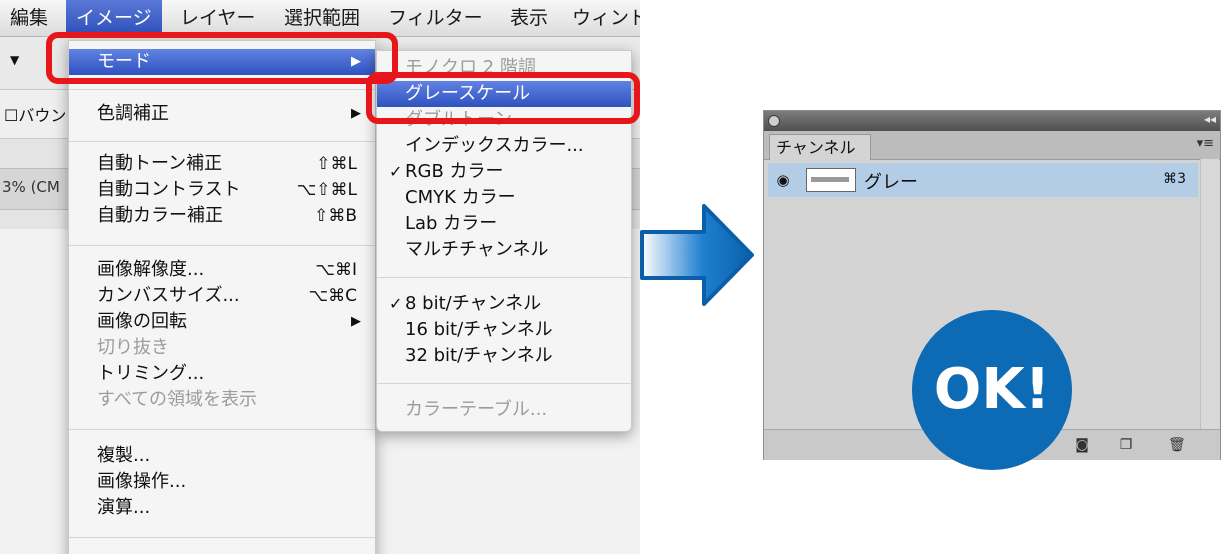 The width and height of the screenshot is (1222, 554). I want to click on menu-item-canvas-size: カンバスサイズ... ⌥⌘C, so click(222, 296).